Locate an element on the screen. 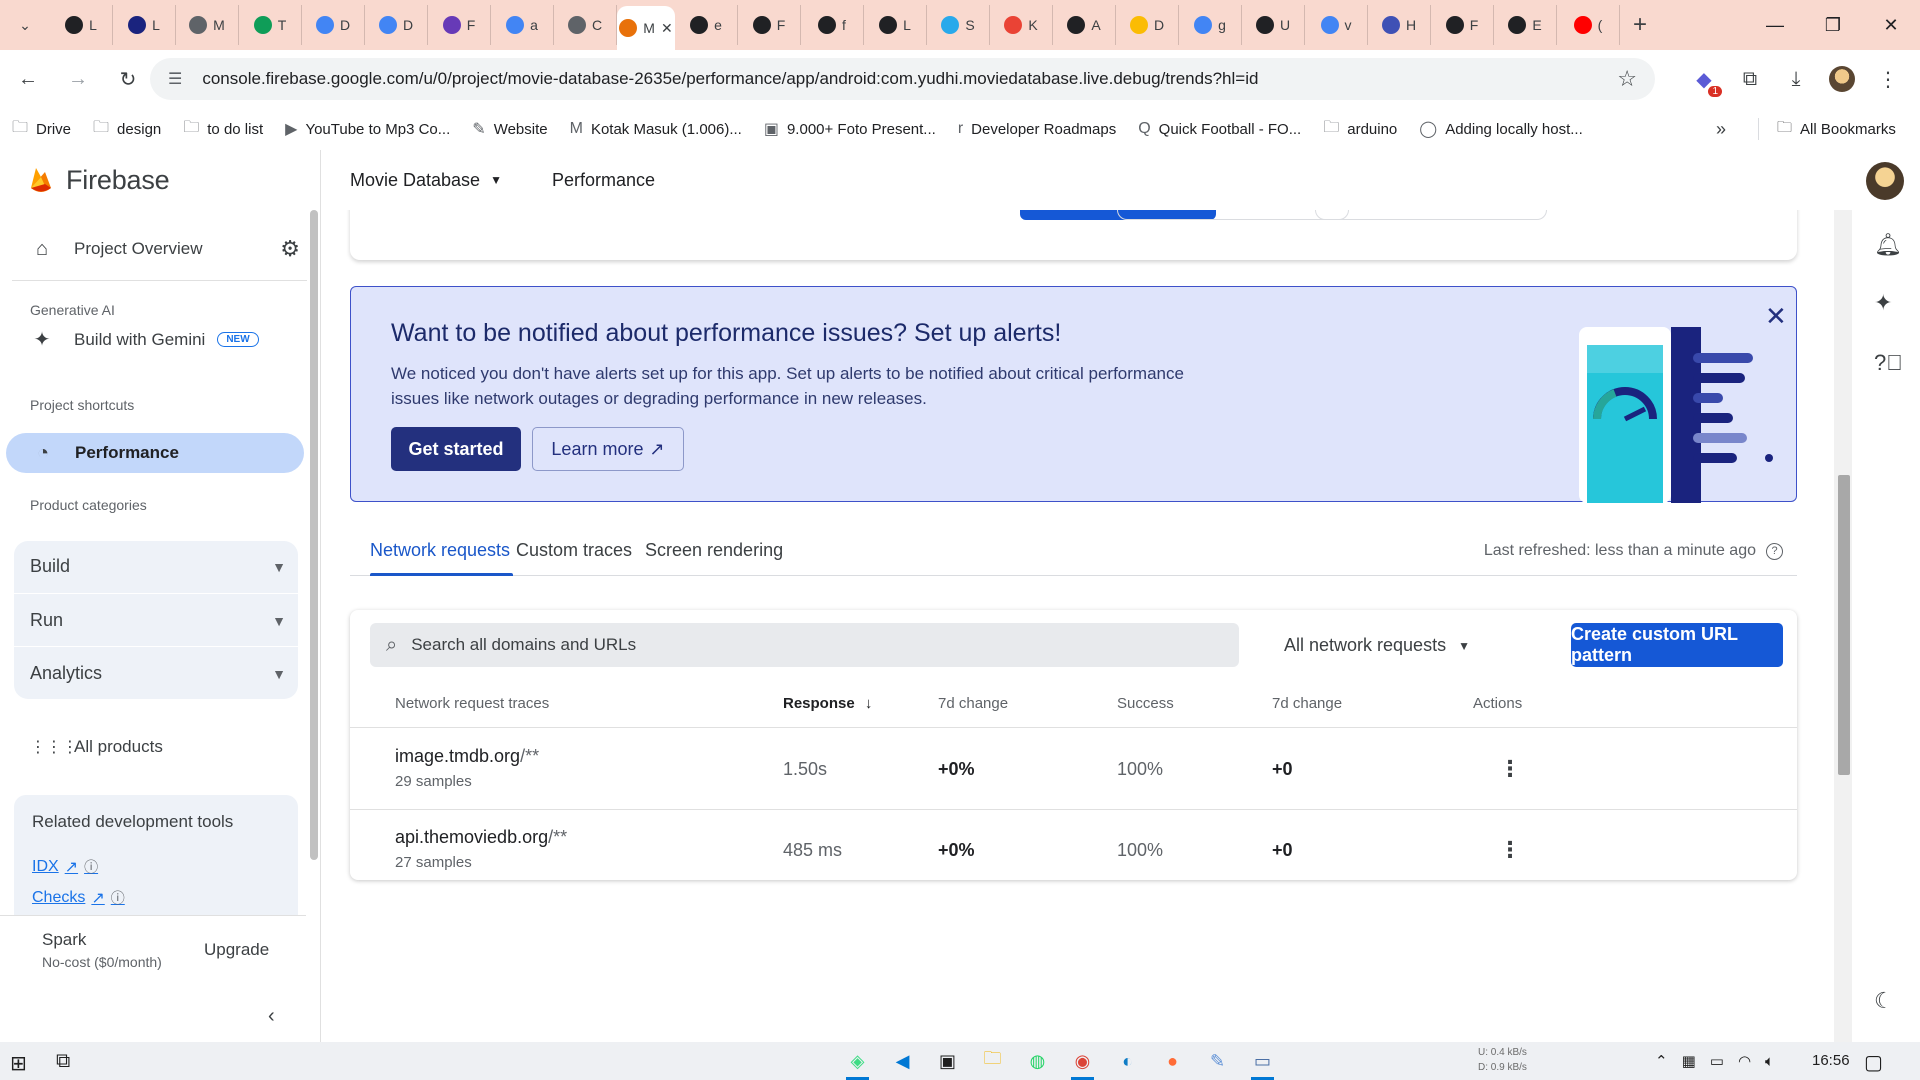 This screenshot has height=1080, width=1920. browser-tab: S is located at coordinates (958, 25).